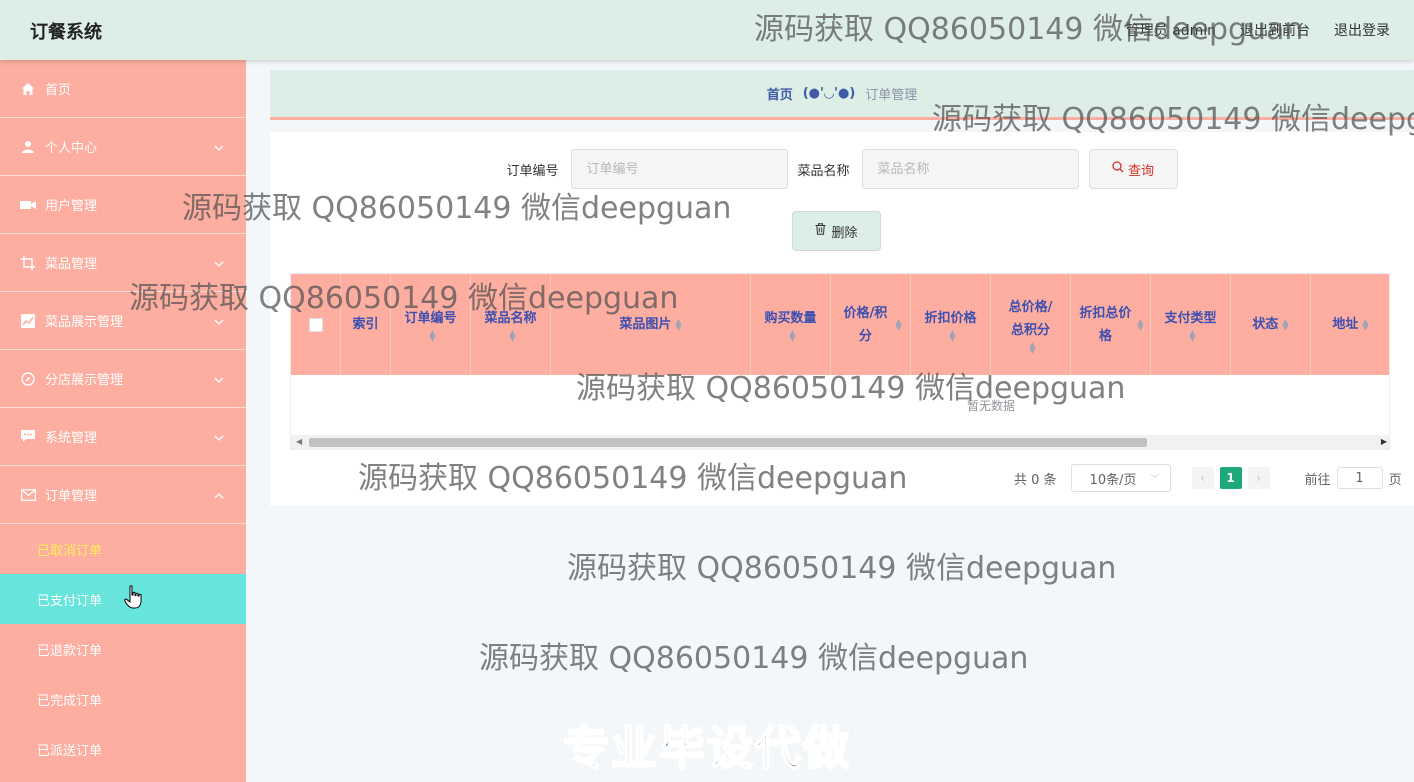  I want to click on sidebar-item-label: 菜品展示管理, so click(84, 322).